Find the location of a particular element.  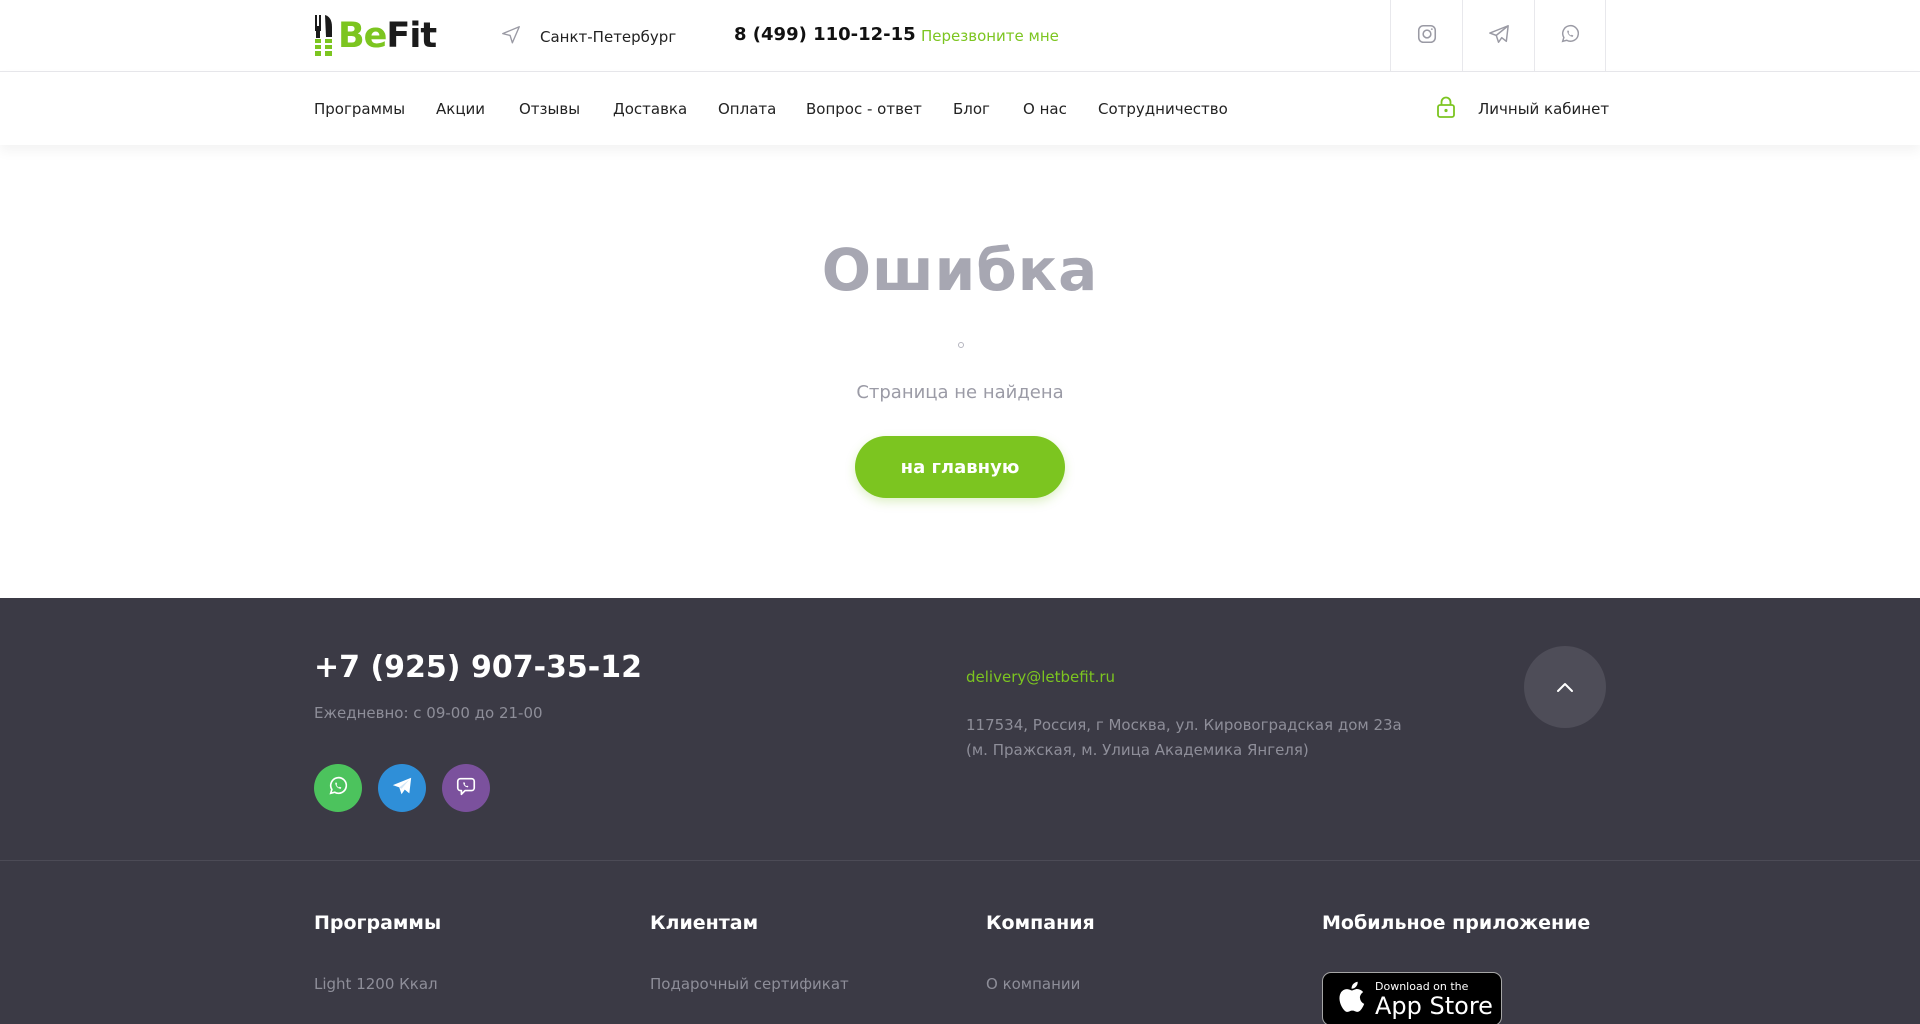

personal-cabinet-link: Личный кабинет is located at coordinates (1522, 109).